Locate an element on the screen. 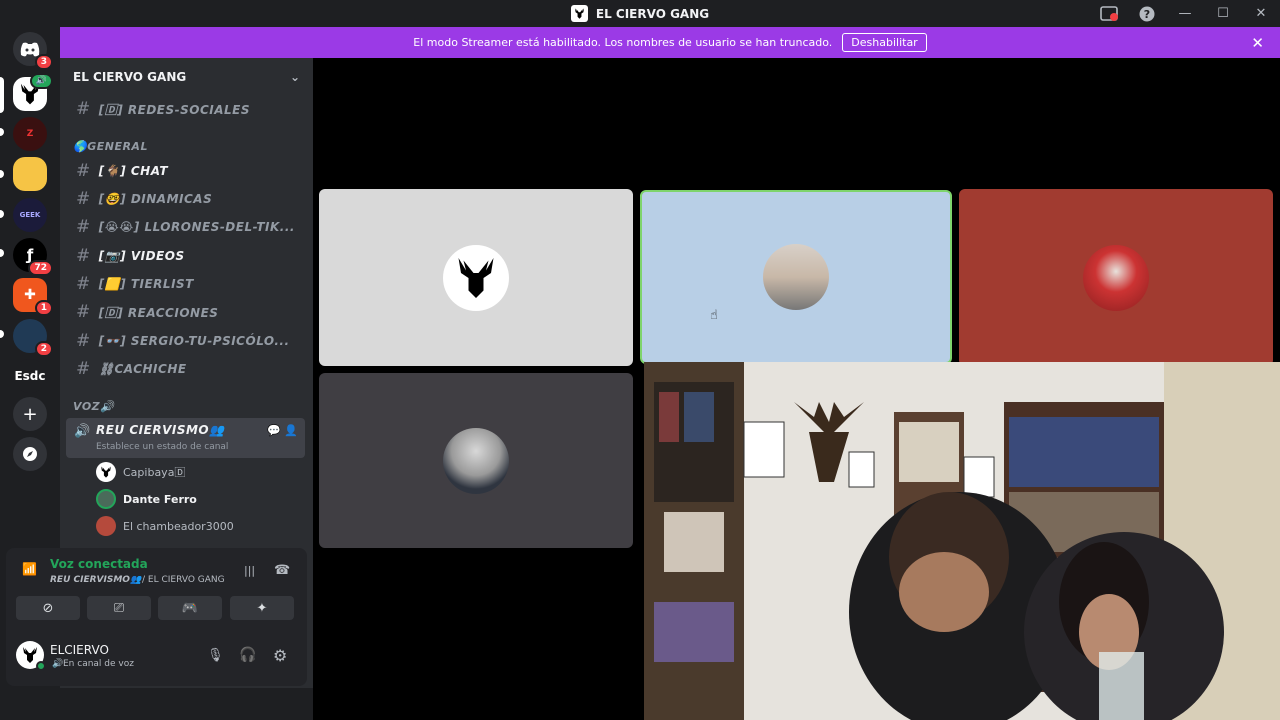 This screenshot has width=1280, height=720. channel-reacciones: # [🄳] REACCIONES is located at coordinates (186, 312).